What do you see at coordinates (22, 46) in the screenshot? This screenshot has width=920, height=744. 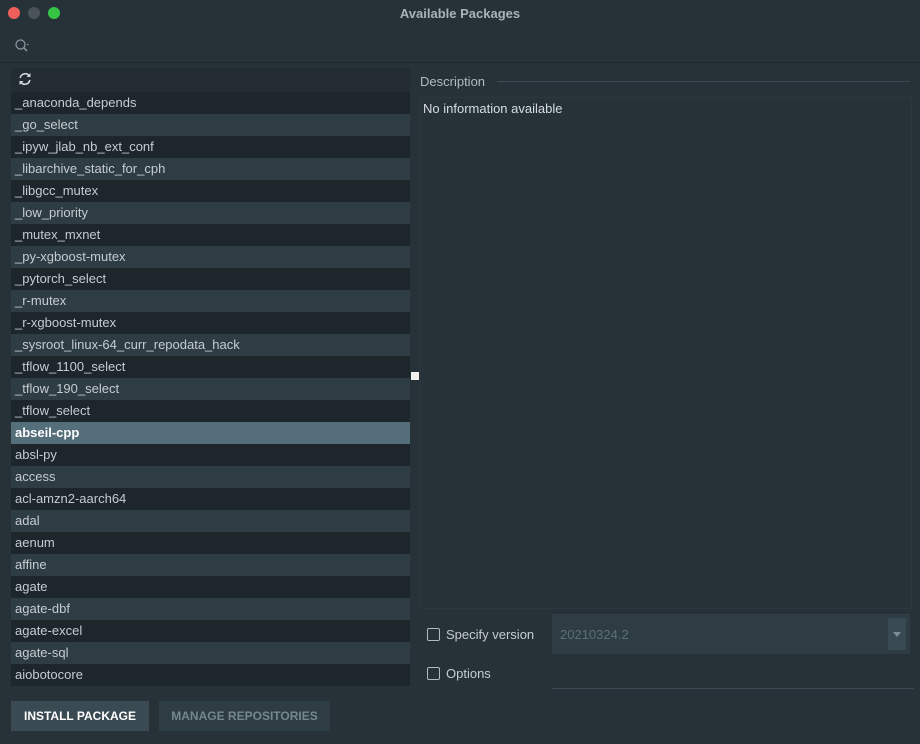 I see `search-icon` at bounding box center [22, 46].